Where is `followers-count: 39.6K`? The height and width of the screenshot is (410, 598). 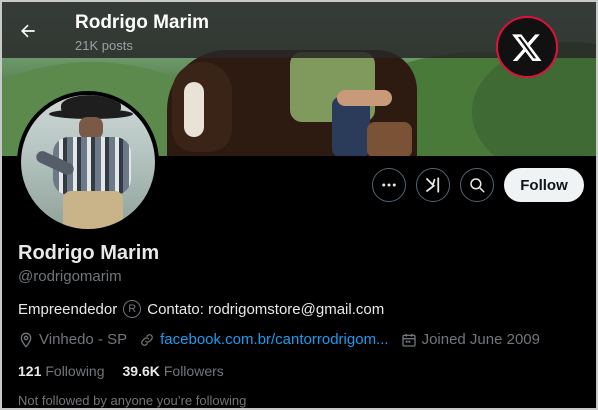
followers-count: 39.6K is located at coordinates (141, 371).